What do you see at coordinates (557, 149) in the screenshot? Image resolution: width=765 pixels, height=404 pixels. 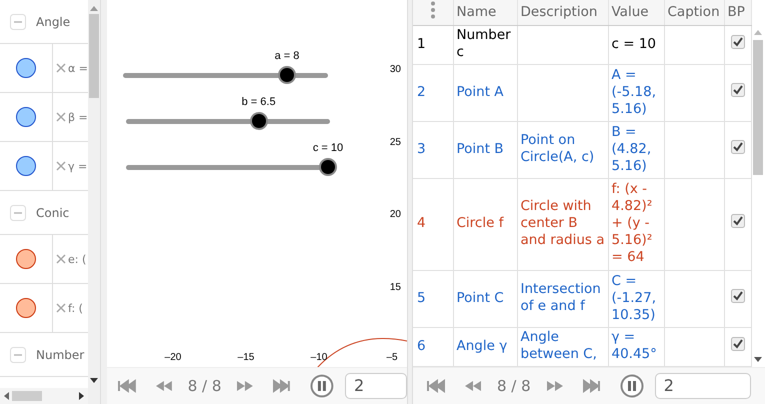 I see `table-cell: Point on Circle(A, c)` at bounding box center [557, 149].